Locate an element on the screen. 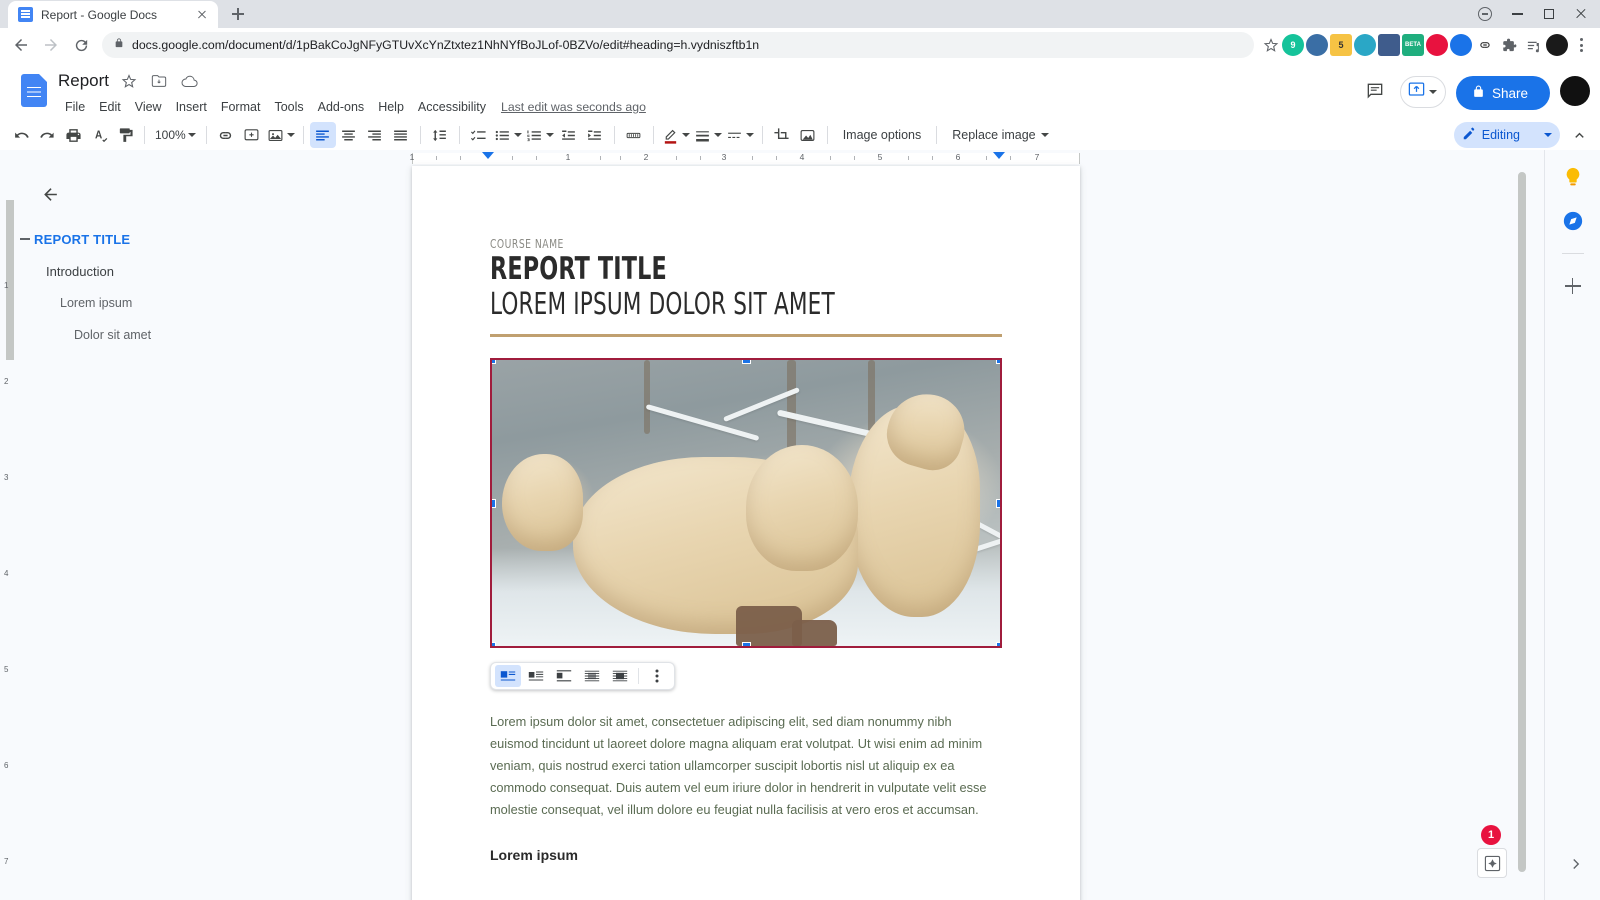 This screenshot has width=1600, height=900. menu-tools: Tools is located at coordinates (288, 107).